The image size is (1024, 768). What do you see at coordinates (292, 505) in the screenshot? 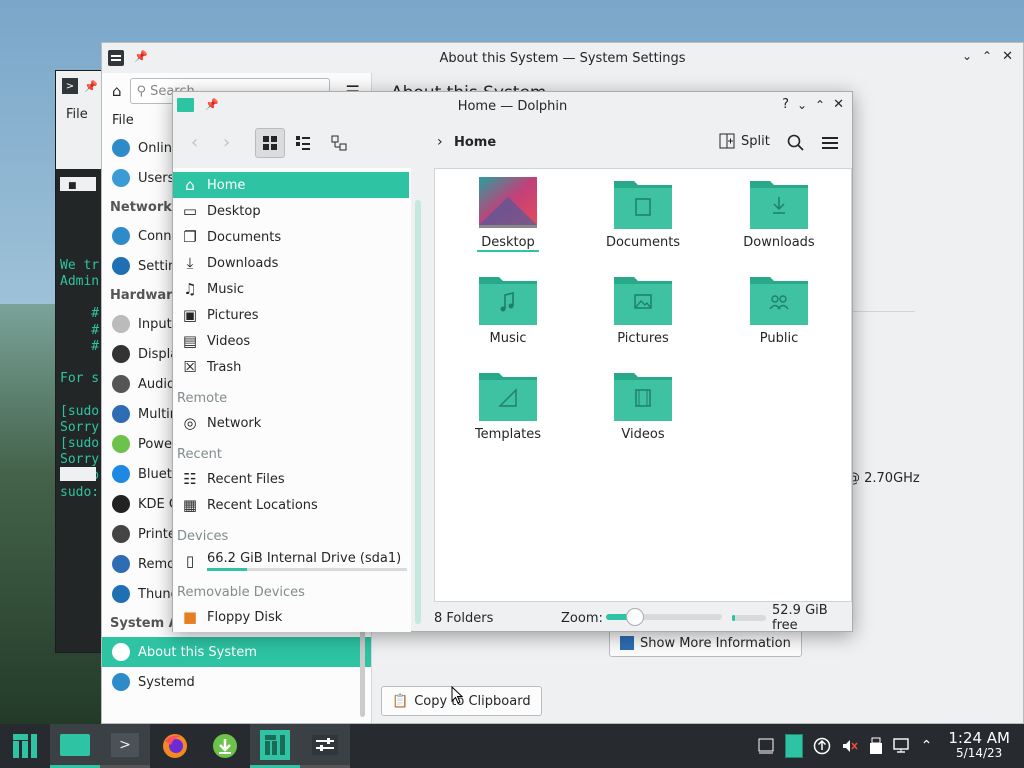
I see `places-item: ▦ Recent Locations` at bounding box center [292, 505].